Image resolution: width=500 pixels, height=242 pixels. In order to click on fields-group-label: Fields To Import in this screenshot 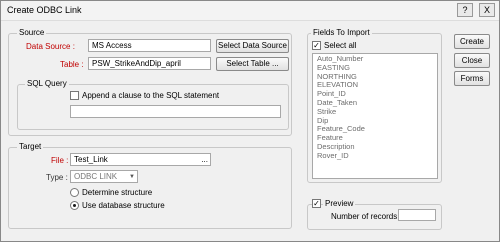, I will do `click(341, 32)`.